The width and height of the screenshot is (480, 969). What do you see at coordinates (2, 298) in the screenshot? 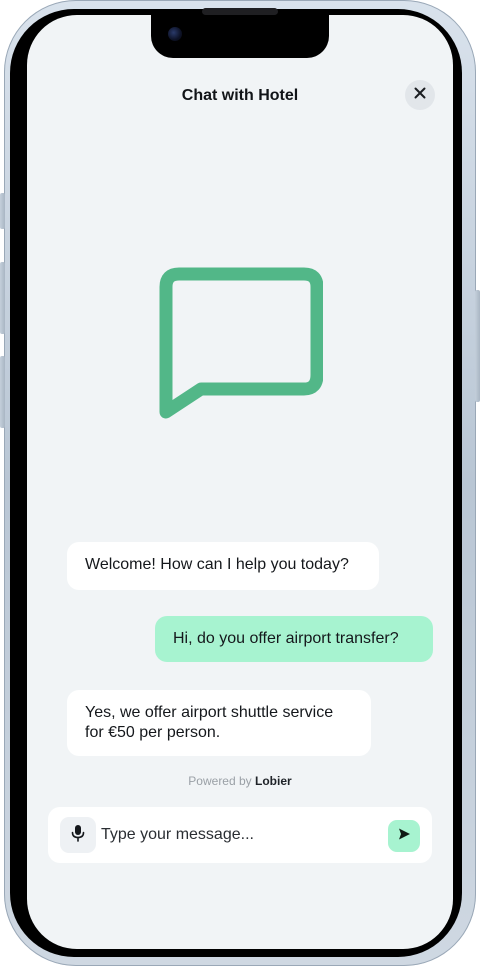
I see `volume-up-button` at bounding box center [2, 298].